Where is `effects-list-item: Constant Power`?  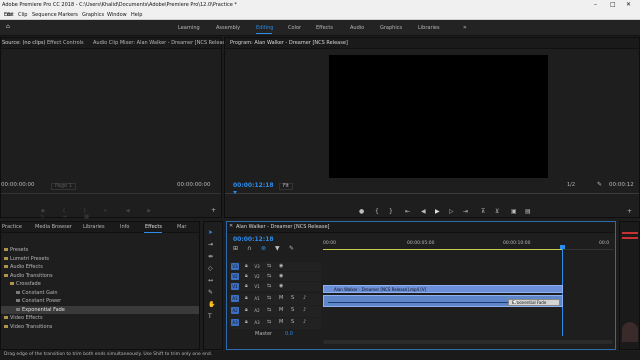 effects-list-item: Constant Power is located at coordinates (100, 301).